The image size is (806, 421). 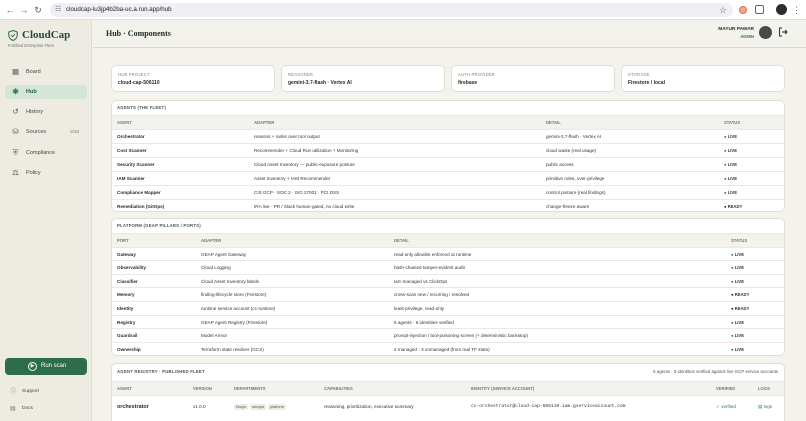 What do you see at coordinates (46, 112) in the screenshot?
I see `sidebar-item-history: ↺ History` at bounding box center [46, 112].